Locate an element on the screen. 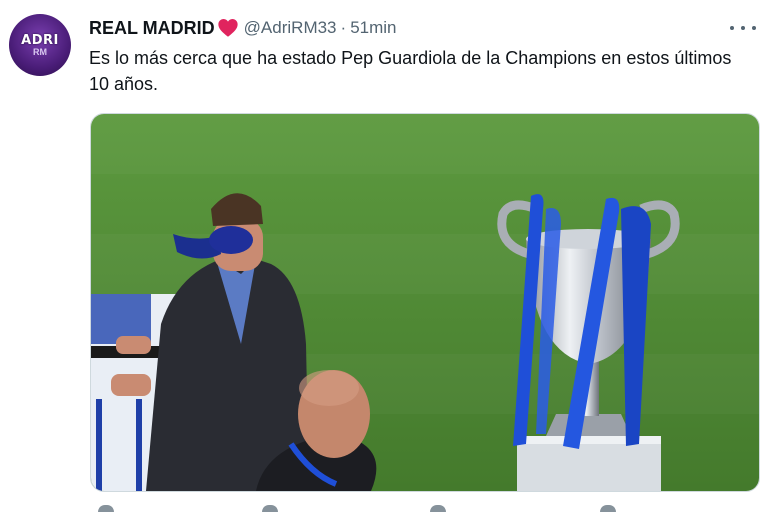 Image resolution: width=768 pixels, height=512 pixels. retweet-icon is located at coordinates (270, 508).